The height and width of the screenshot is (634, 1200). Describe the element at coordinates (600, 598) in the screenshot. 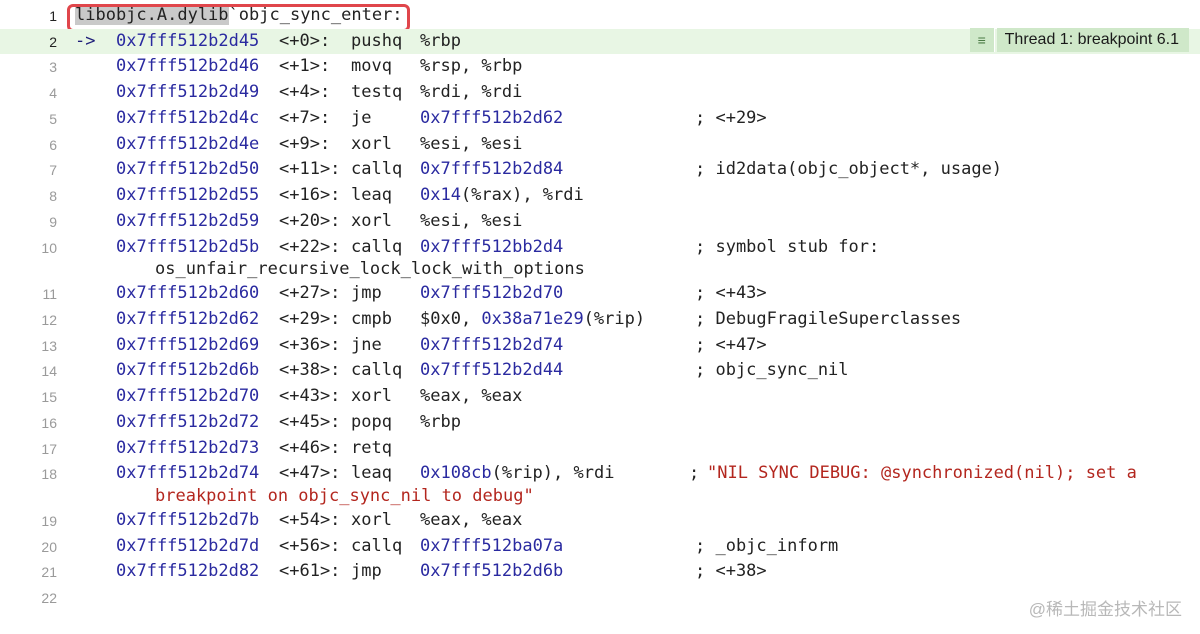

I see `code-line: 22` at that location.